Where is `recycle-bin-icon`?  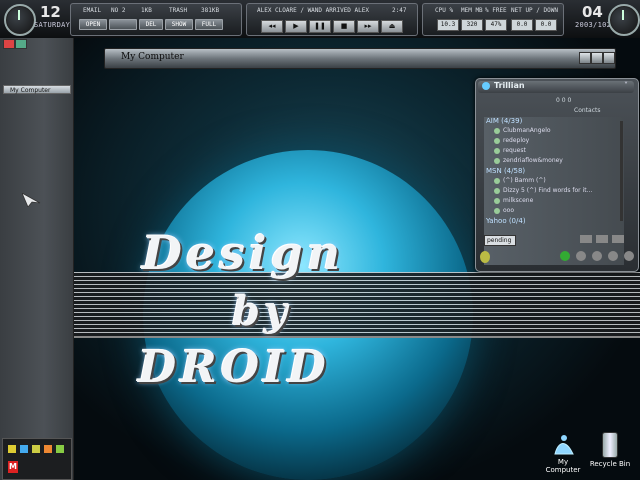
recycle-bin-icon is located at coordinates (610, 445).